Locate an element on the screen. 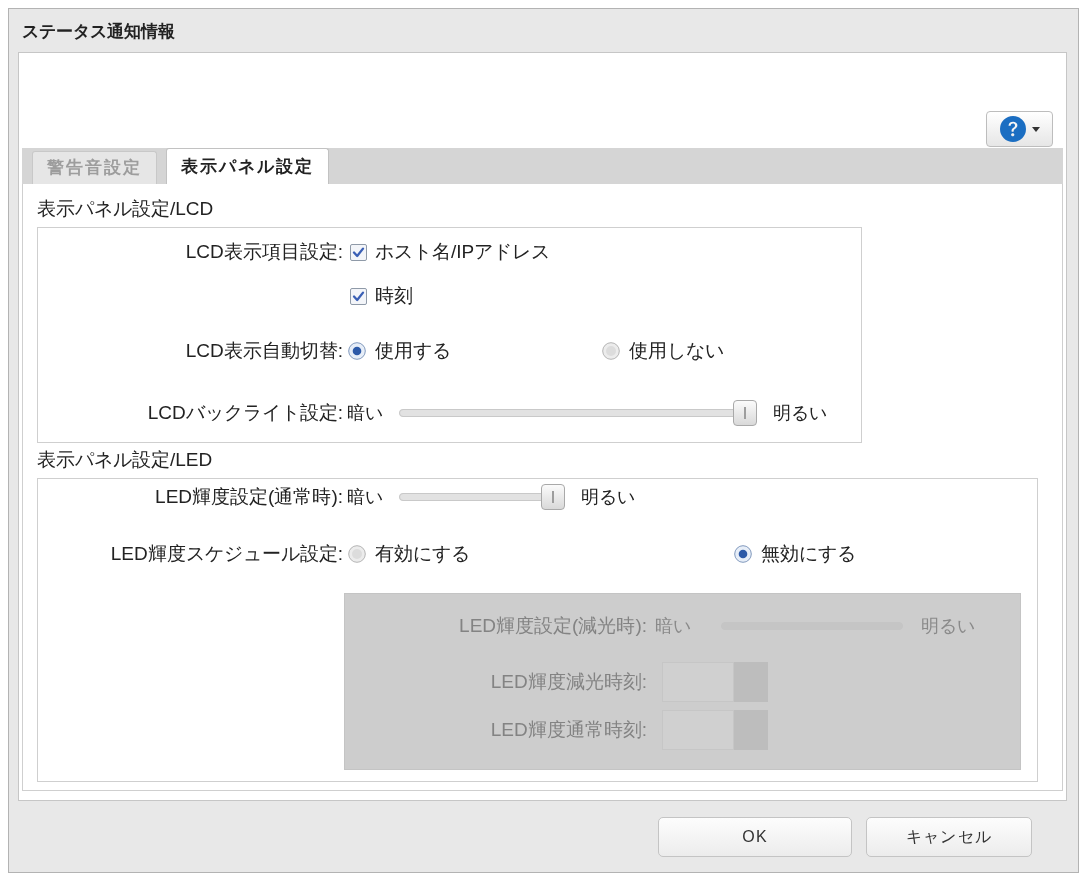 The width and height of the screenshot is (1087, 882). field-label: LED輝度スケジュール設定: is located at coordinates (226, 553).